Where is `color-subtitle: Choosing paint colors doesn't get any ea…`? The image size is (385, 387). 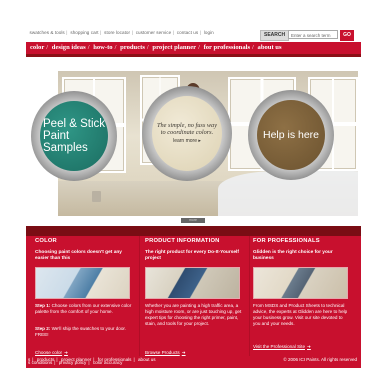 color-subtitle: Choosing paint colors doesn't get any ea… is located at coordinates (78, 256).